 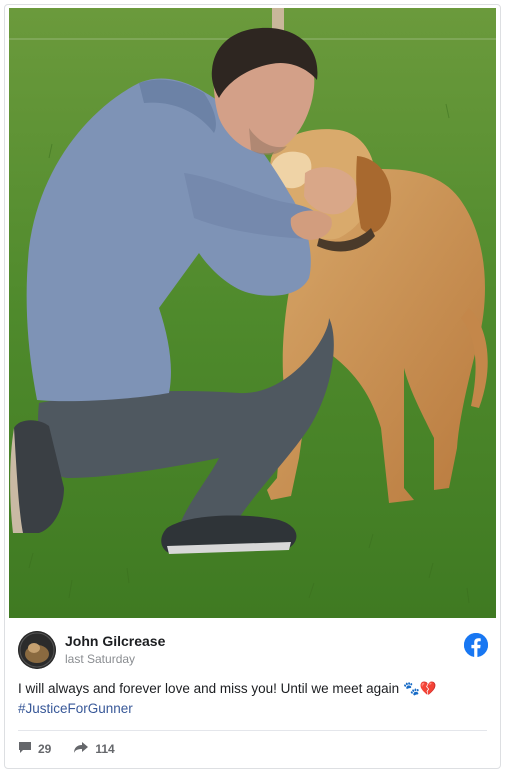 I want to click on share-icon, so click(x=81, y=749).